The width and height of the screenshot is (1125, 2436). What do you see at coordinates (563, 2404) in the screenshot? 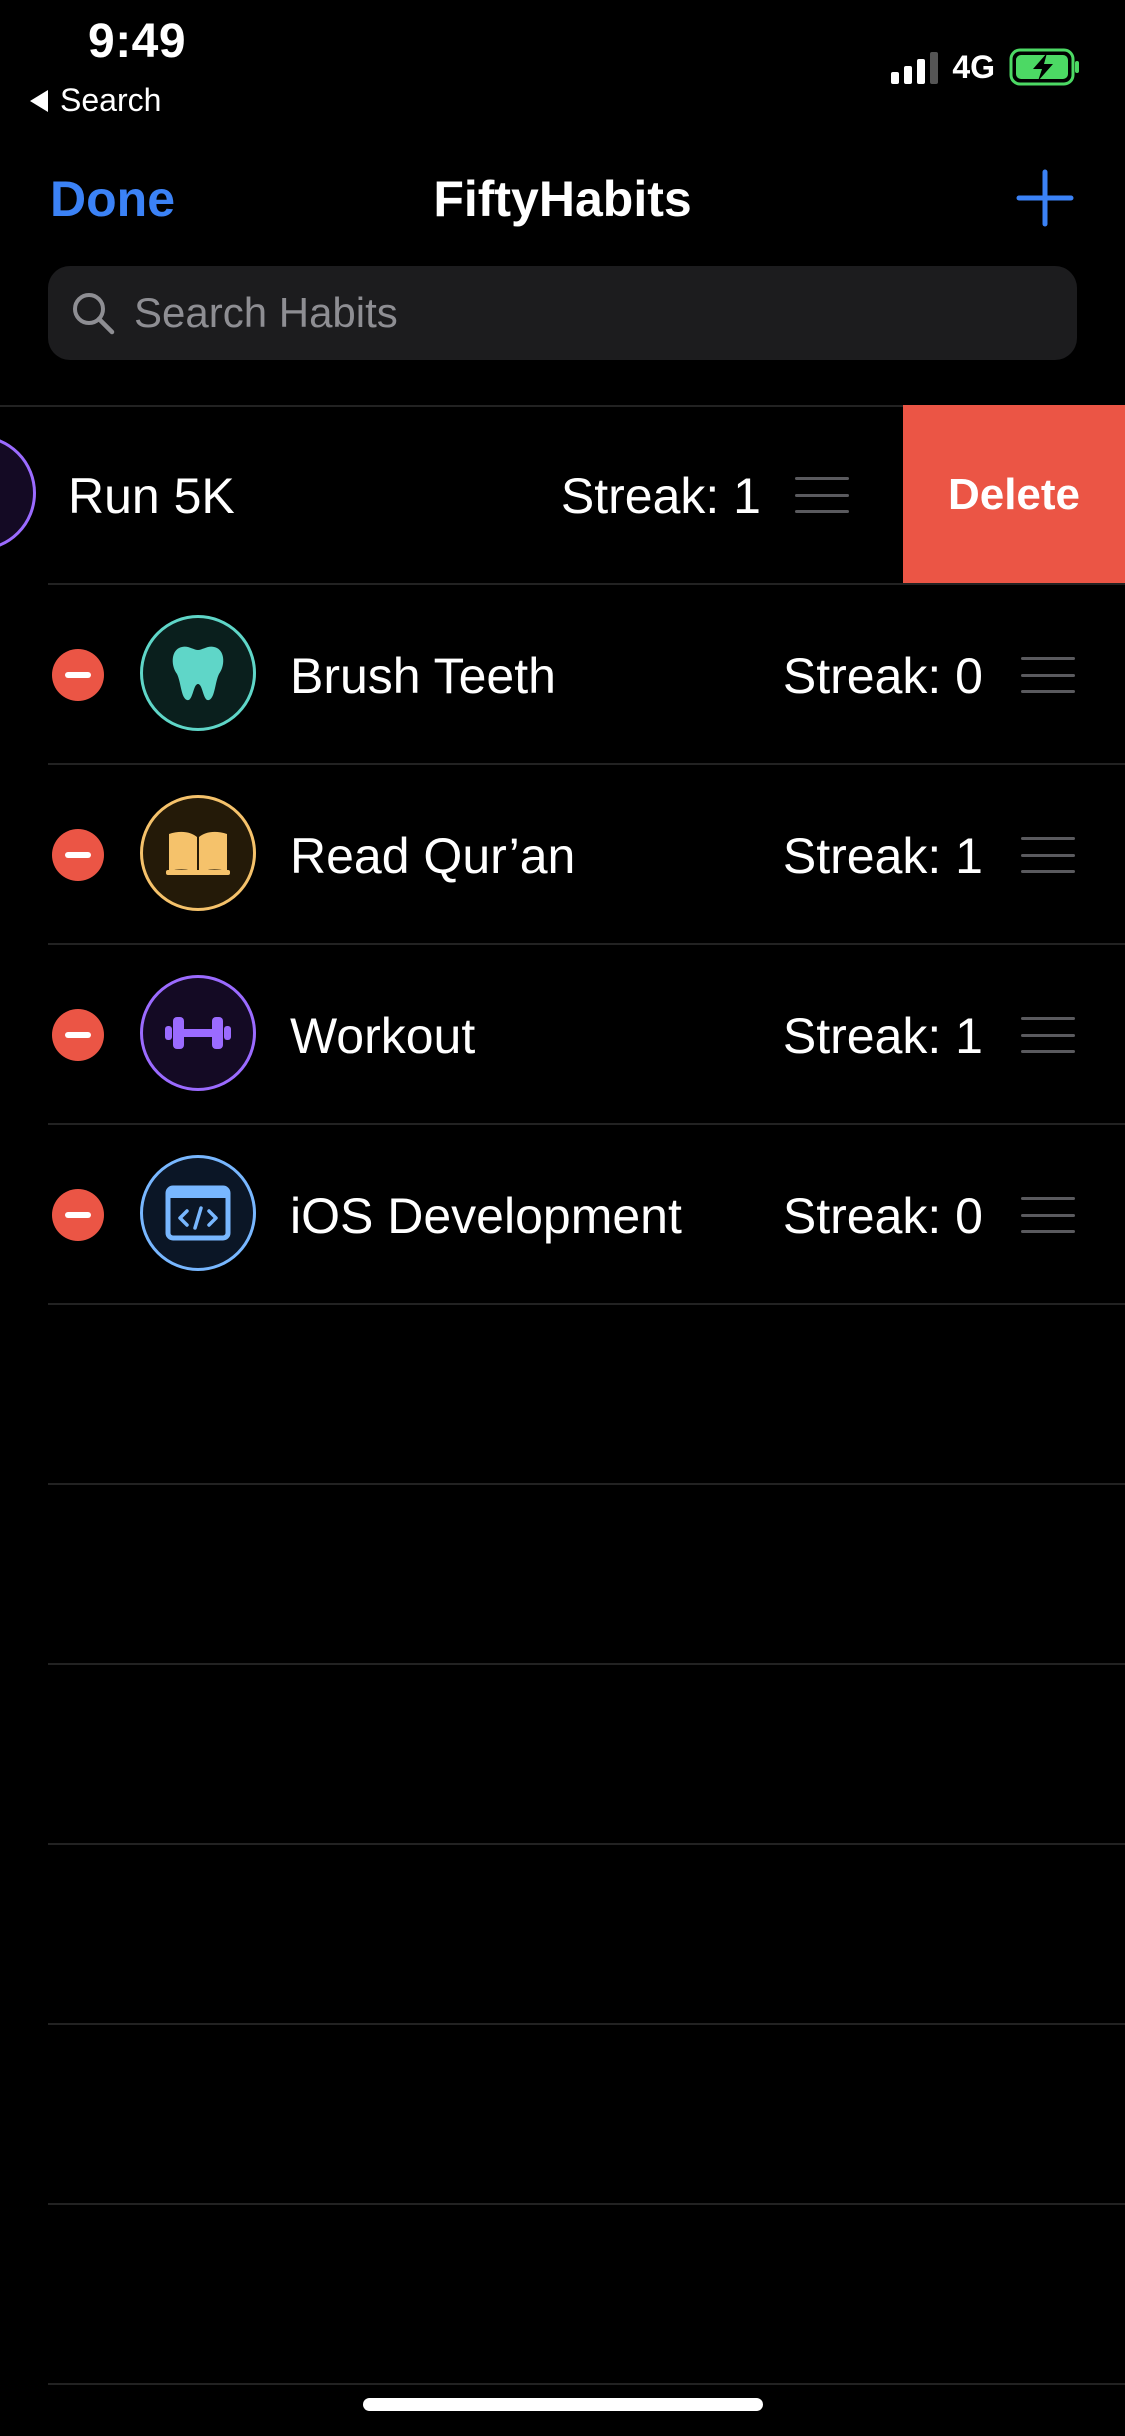
I see `home-indicator` at bounding box center [563, 2404].